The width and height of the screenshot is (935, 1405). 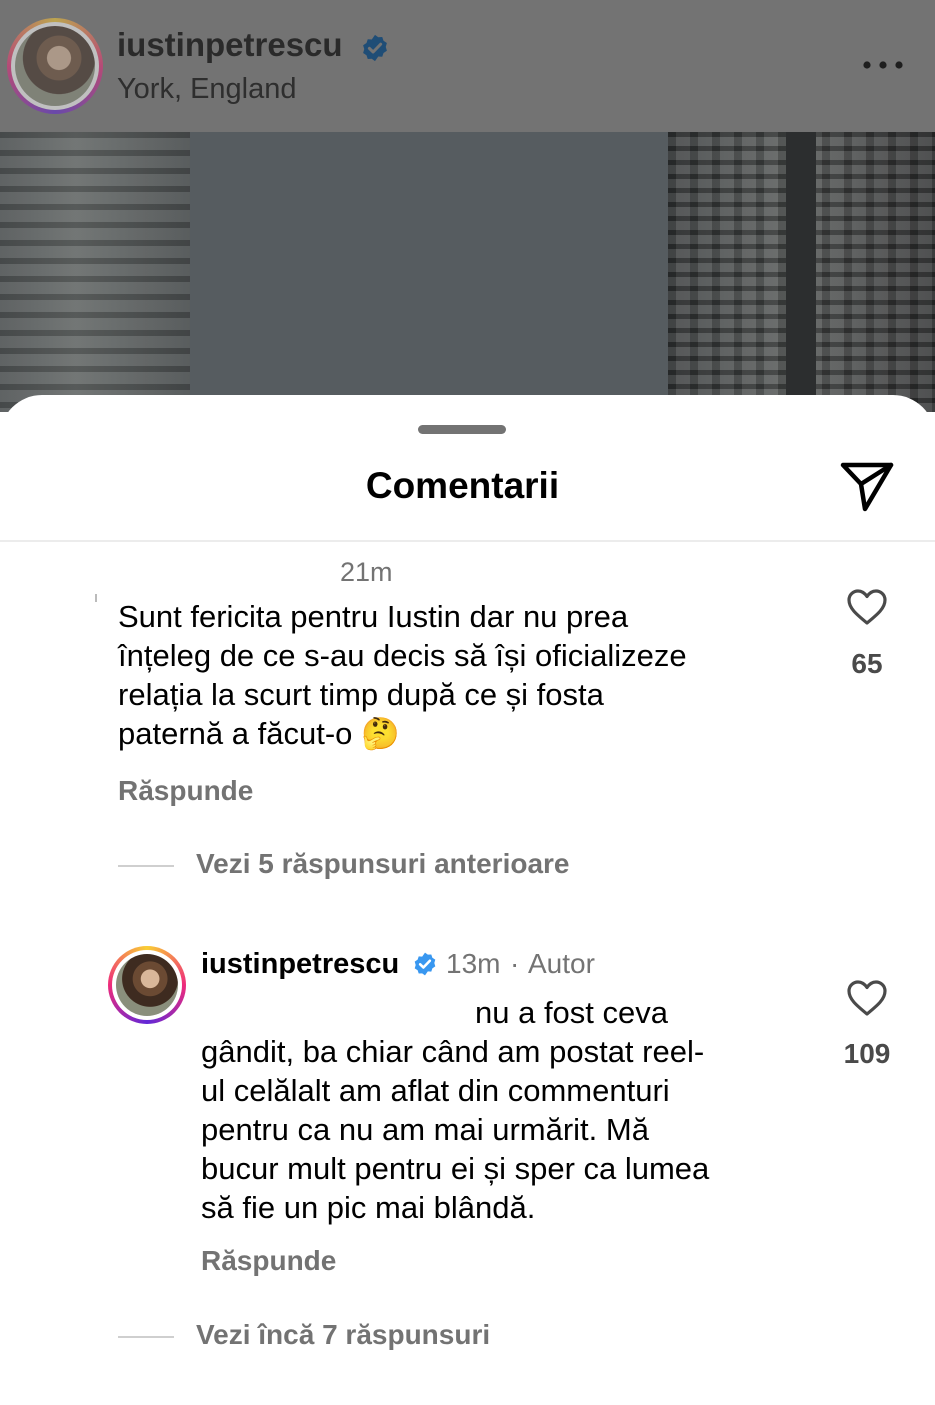 I want to click on like-count: 65, so click(x=867, y=663).